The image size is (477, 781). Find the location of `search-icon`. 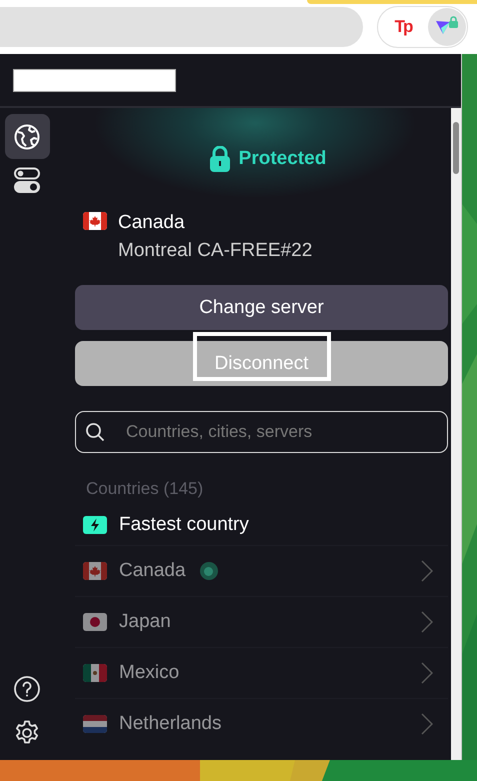

search-icon is located at coordinates (95, 432).